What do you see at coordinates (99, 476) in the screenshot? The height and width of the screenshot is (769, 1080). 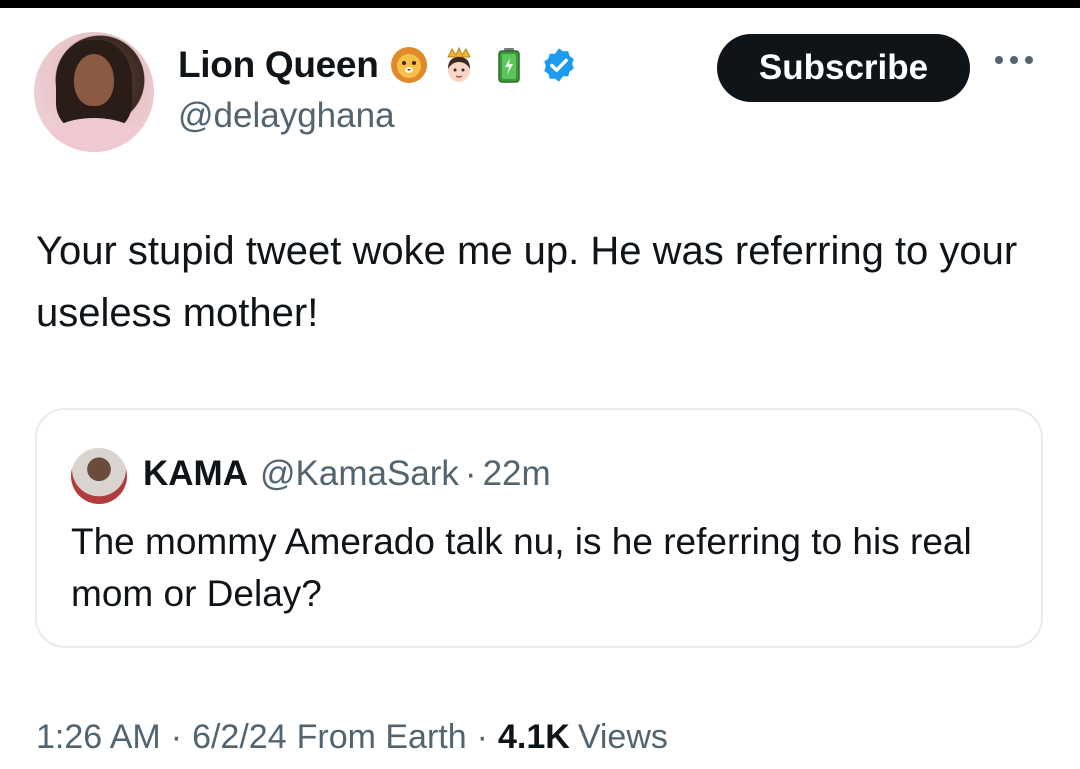 I see `quoted-author-avatar` at bounding box center [99, 476].